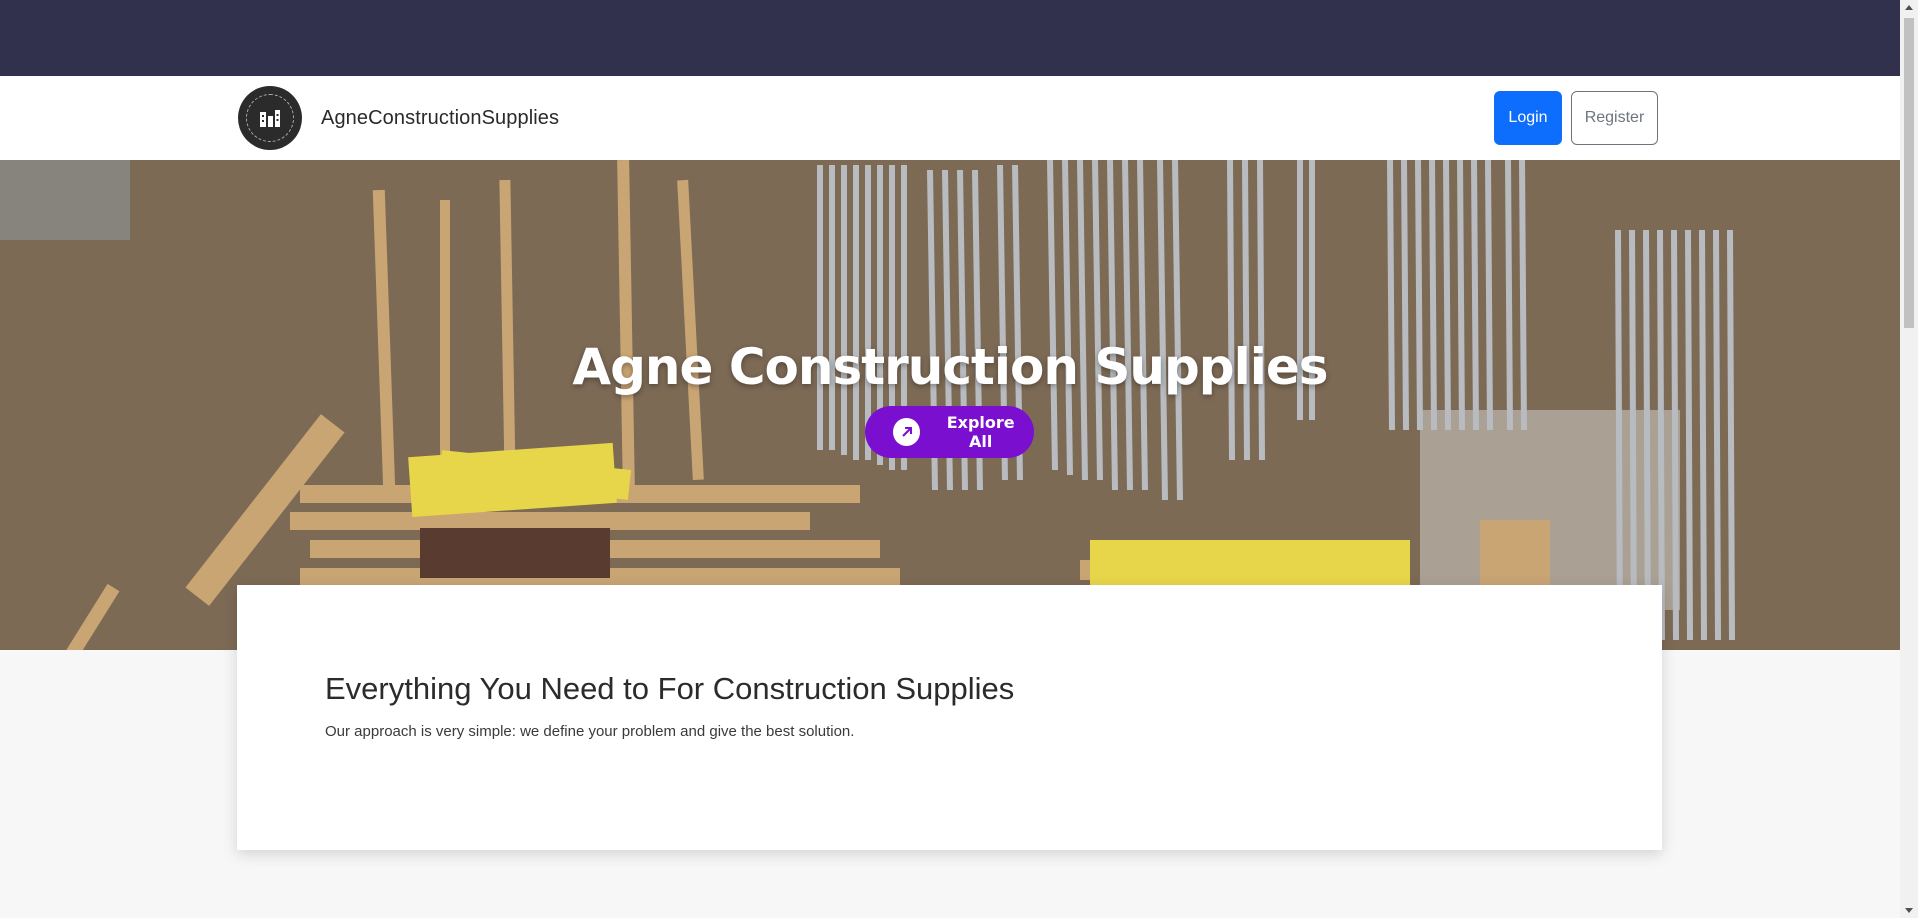 The width and height of the screenshot is (1918, 918). Describe the element at coordinates (1528, 118) in the screenshot. I see `login-button: Login` at that location.